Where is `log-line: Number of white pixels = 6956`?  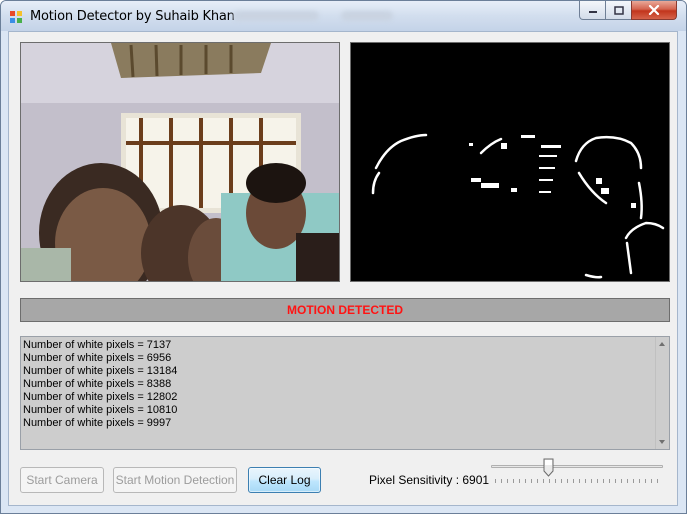
log-line: Number of white pixels = 6956 is located at coordinates (97, 358).